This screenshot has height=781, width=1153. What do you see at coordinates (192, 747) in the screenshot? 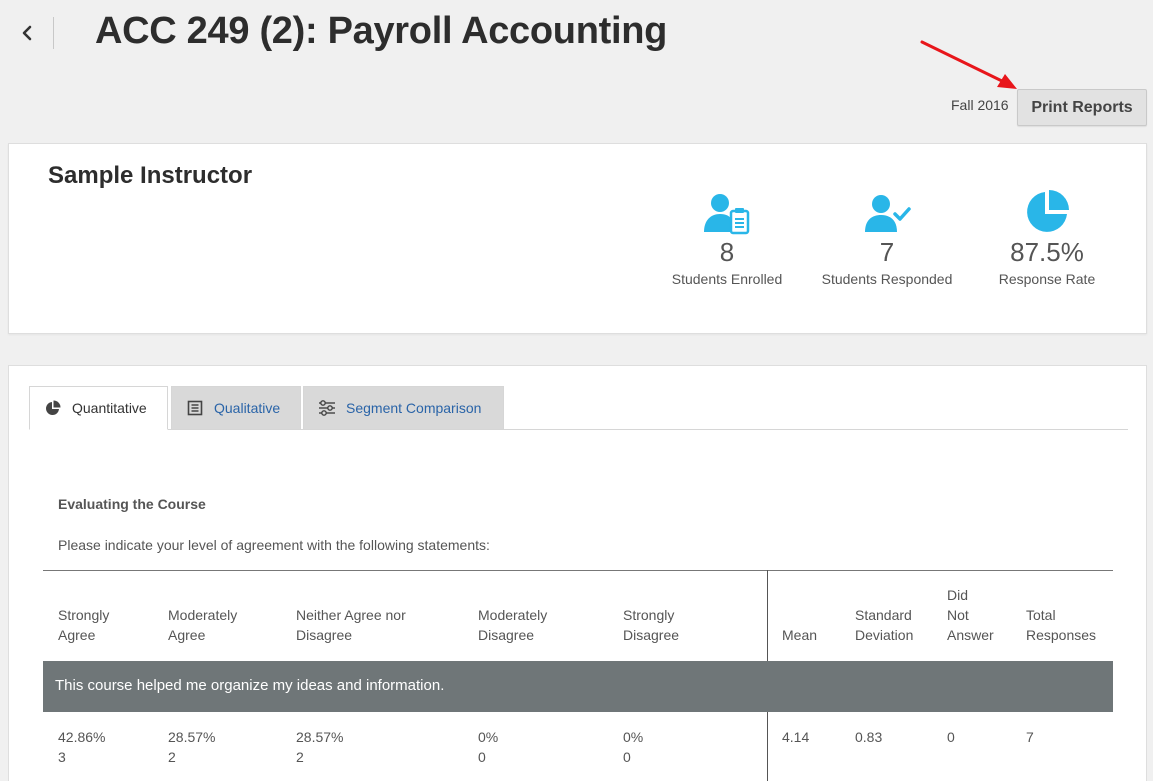
I see `cell-moderately-agree: 28.57% 2` at bounding box center [192, 747].